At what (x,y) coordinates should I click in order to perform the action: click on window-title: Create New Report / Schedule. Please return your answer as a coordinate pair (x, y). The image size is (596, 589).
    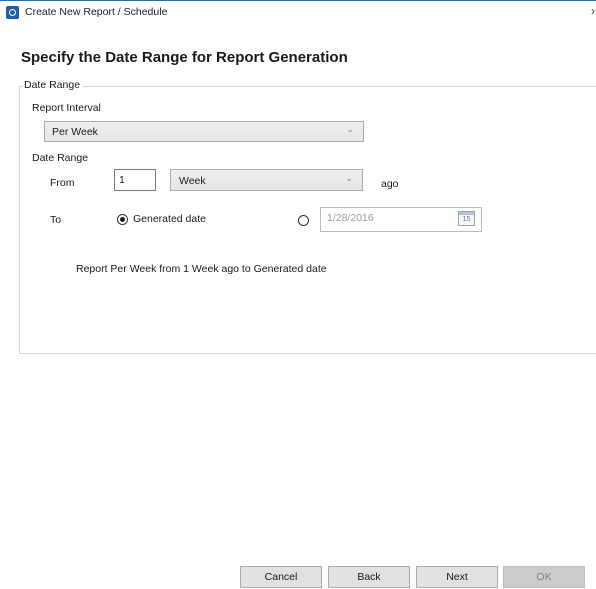
    Looking at the image, I should click on (96, 12).